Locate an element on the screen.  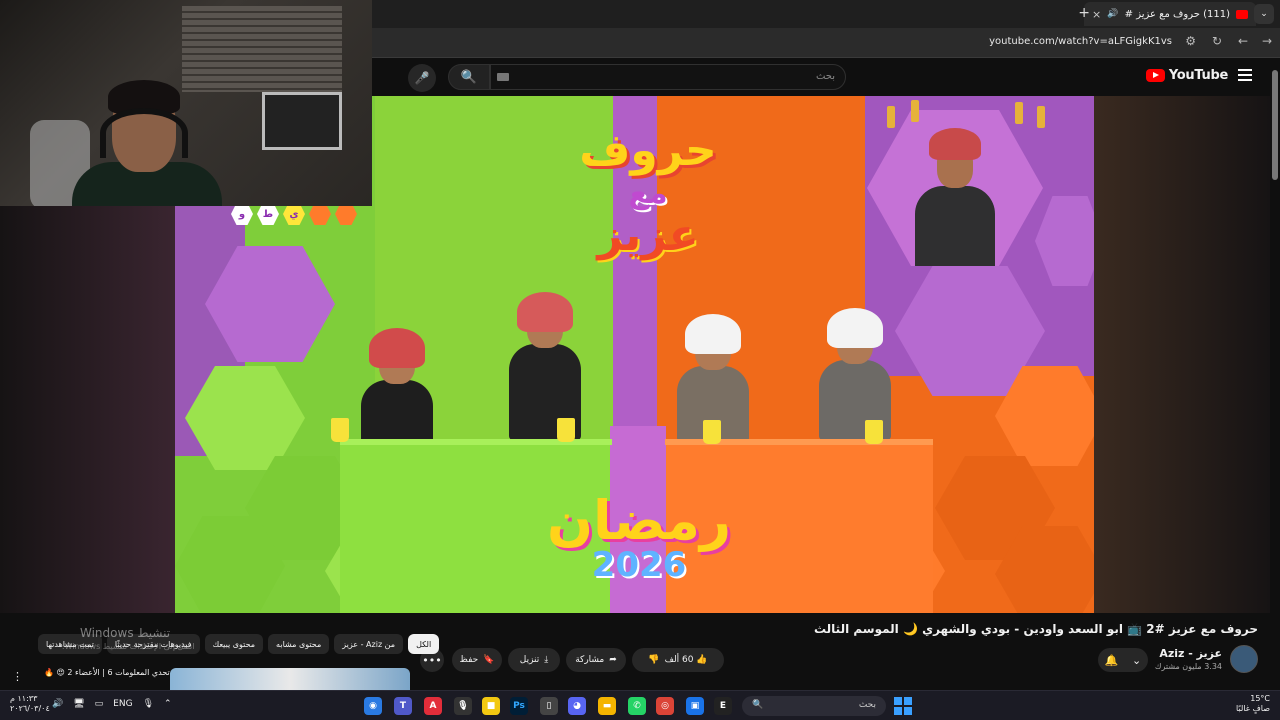
acrobat-icon: A is located at coordinates (433, 706).